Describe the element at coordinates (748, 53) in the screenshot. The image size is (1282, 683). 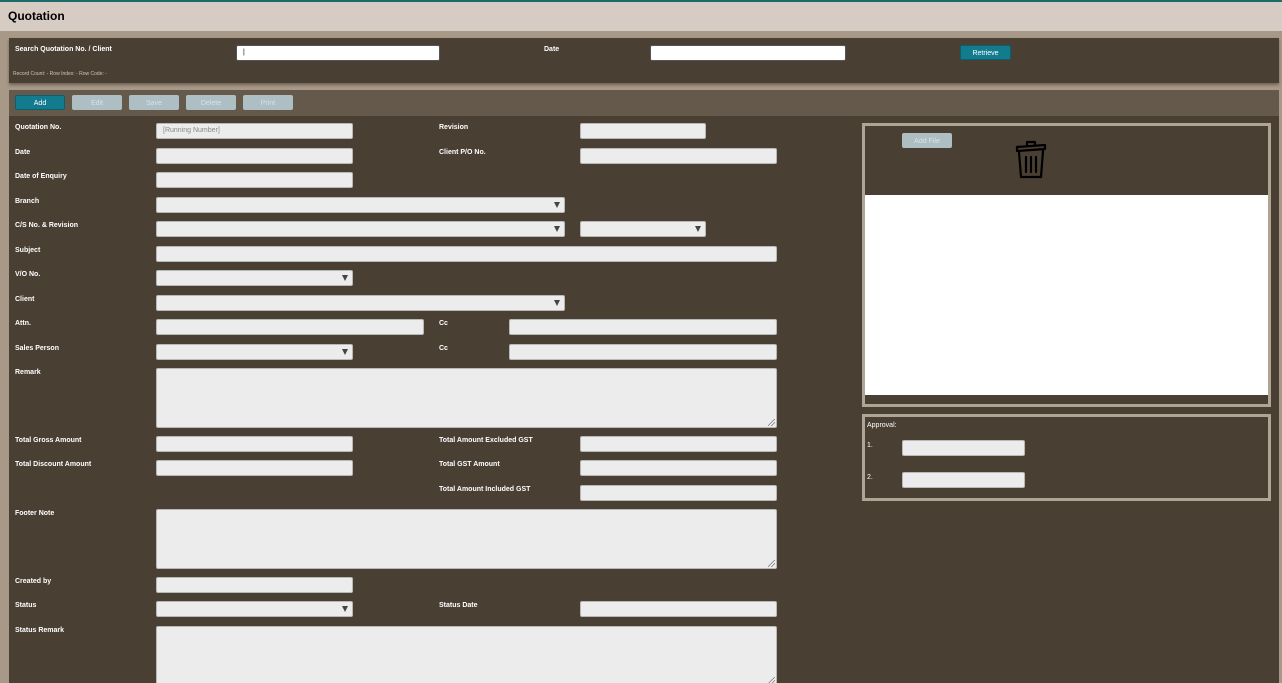
I see `search-date-input` at that location.